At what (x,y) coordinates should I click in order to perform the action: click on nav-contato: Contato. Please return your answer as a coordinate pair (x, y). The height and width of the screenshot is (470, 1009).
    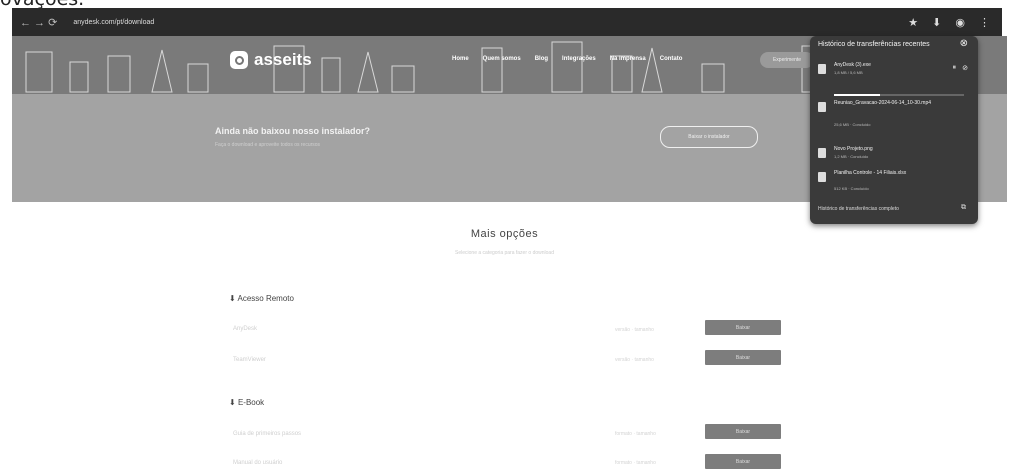
    Looking at the image, I should click on (671, 59).